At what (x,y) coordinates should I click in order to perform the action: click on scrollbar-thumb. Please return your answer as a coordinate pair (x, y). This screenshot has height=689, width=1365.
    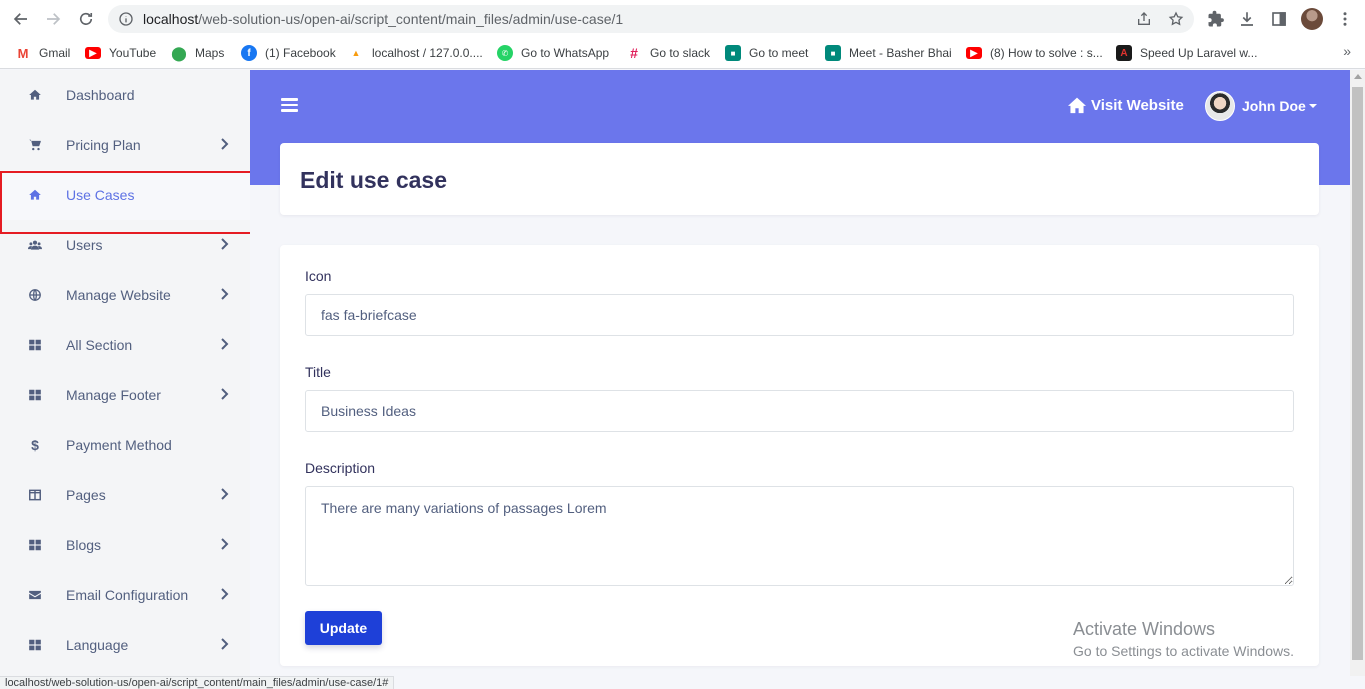
    Looking at the image, I should click on (1357, 373).